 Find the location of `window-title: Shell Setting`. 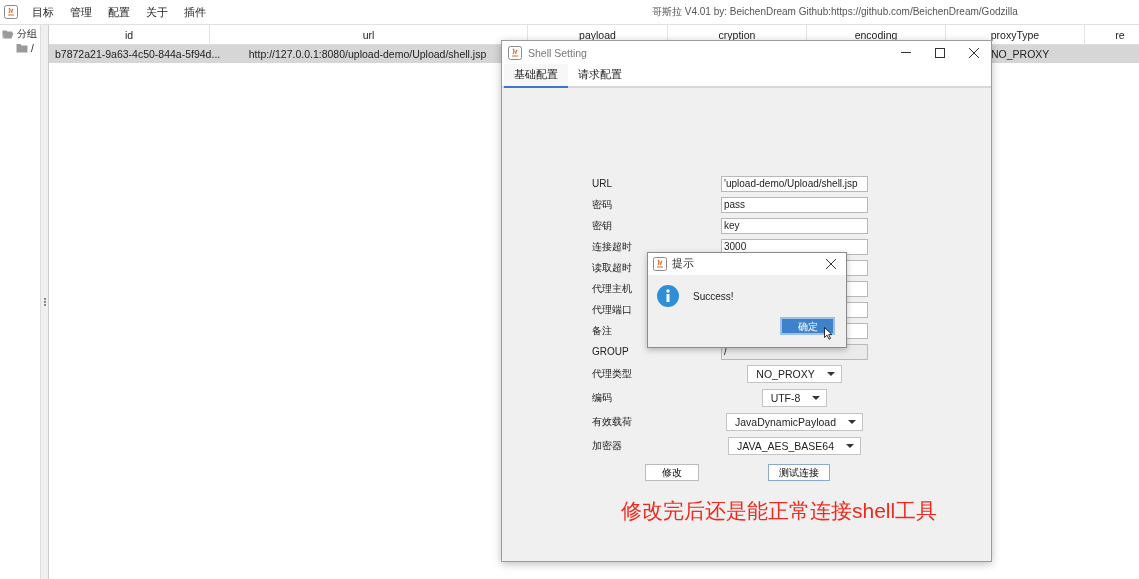

window-title: Shell Setting is located at coordinates (557, 52).